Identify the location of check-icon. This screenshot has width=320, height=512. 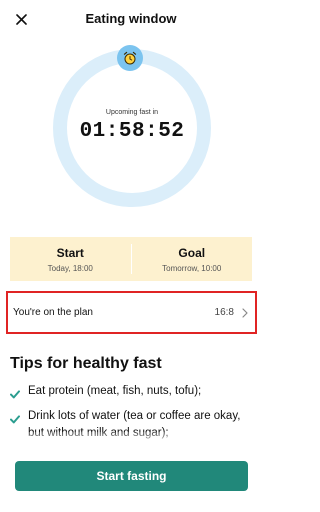
(17, 393).